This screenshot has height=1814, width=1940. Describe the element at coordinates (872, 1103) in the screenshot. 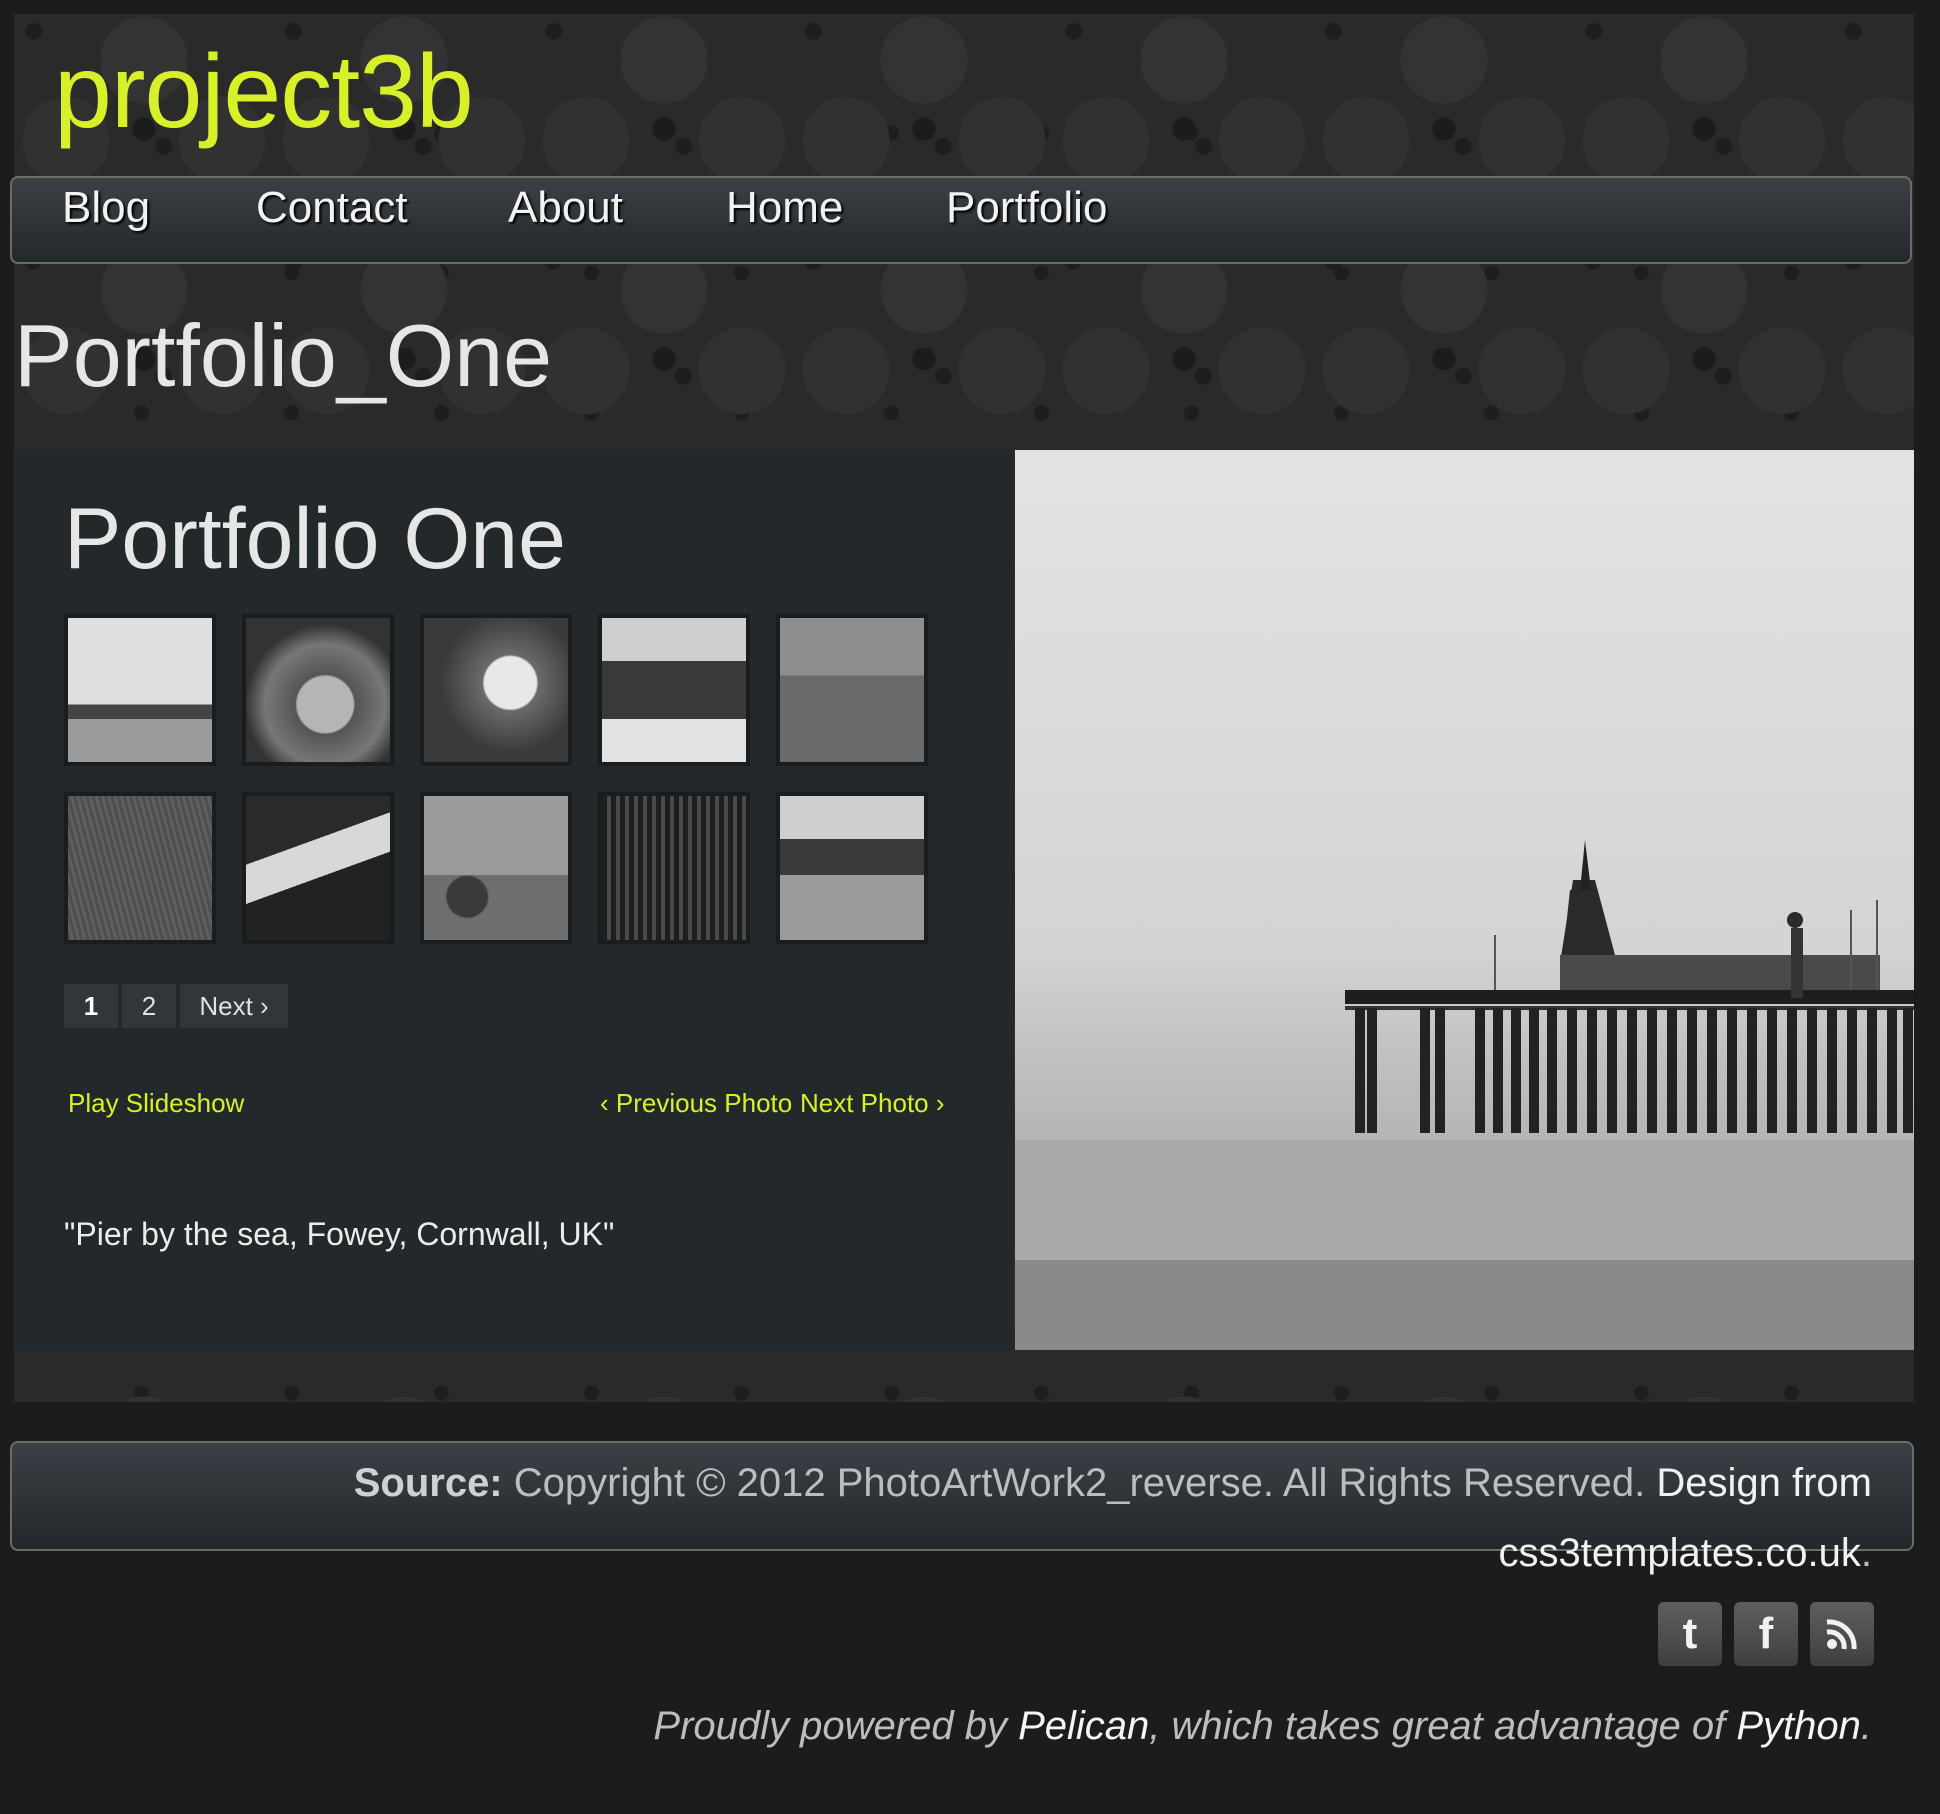

I see `next-photo-link: Next Photo ›` at that location.